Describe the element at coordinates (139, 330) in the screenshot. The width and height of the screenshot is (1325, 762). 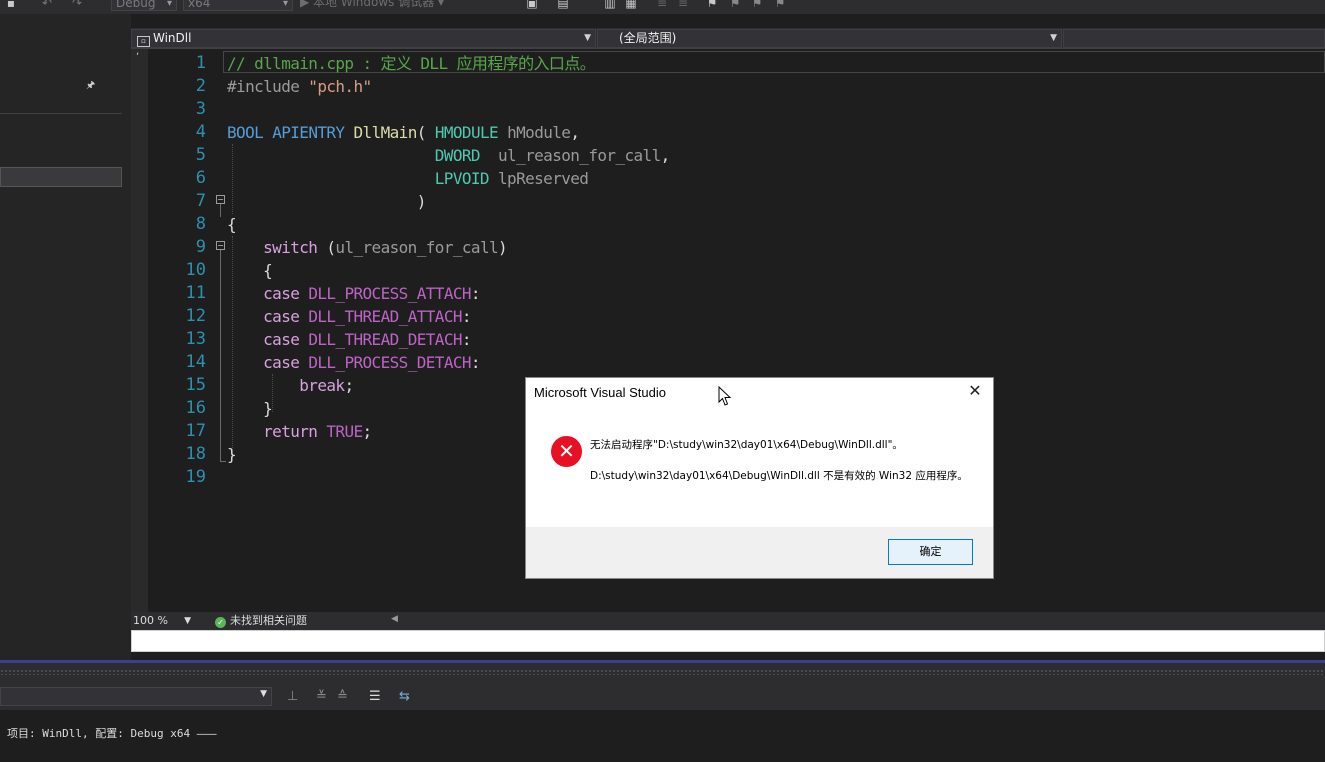
I see `indicator-margin` at that location.